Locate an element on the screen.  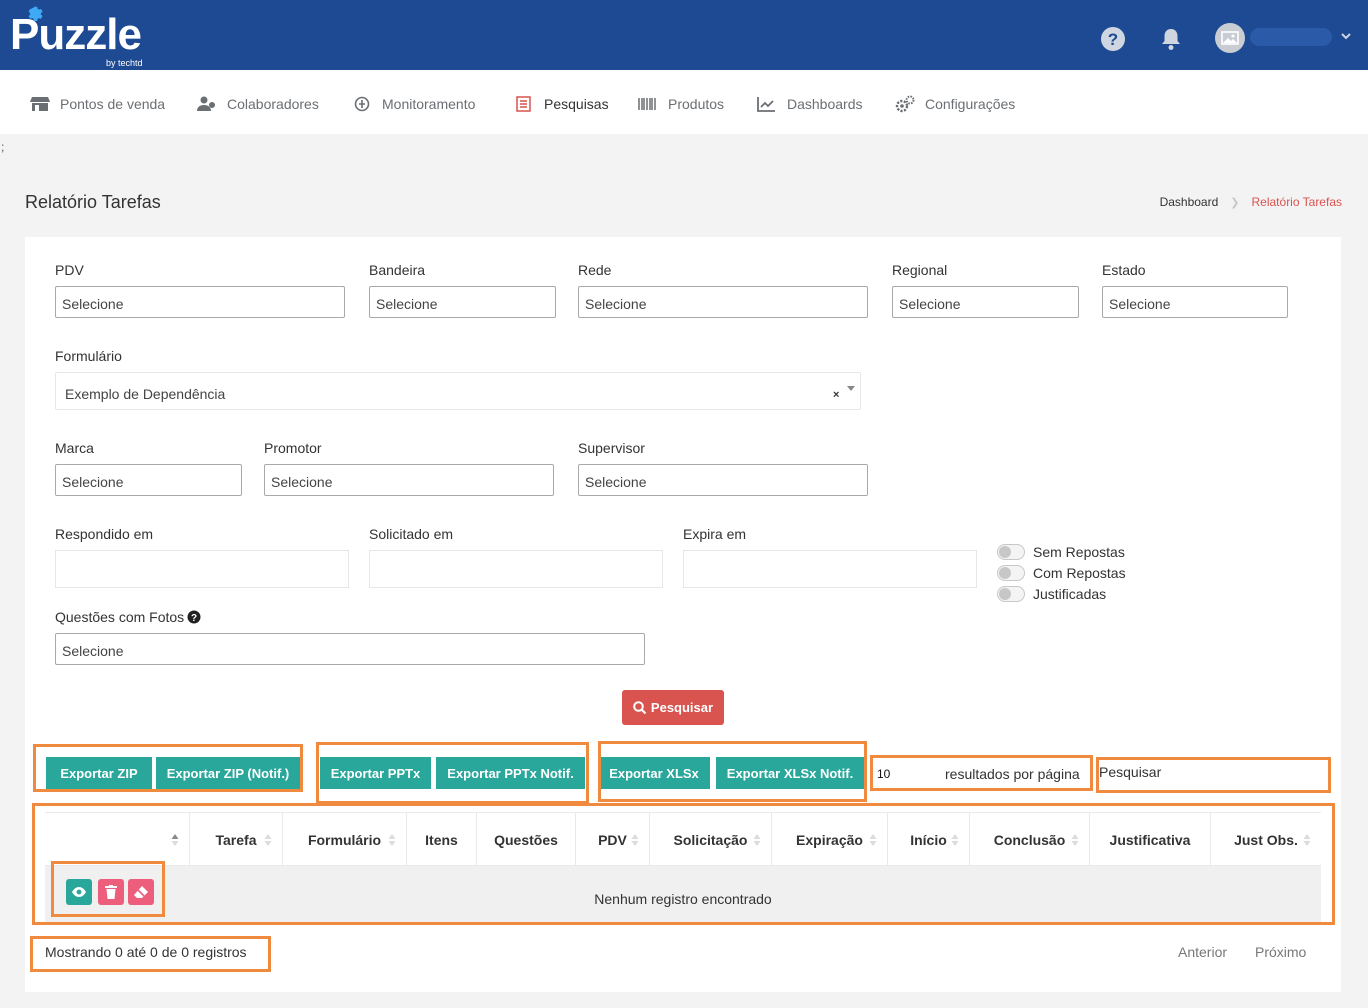
toggle-sem-repostas: Sem Repostas is located at coordinates (1061, 552).